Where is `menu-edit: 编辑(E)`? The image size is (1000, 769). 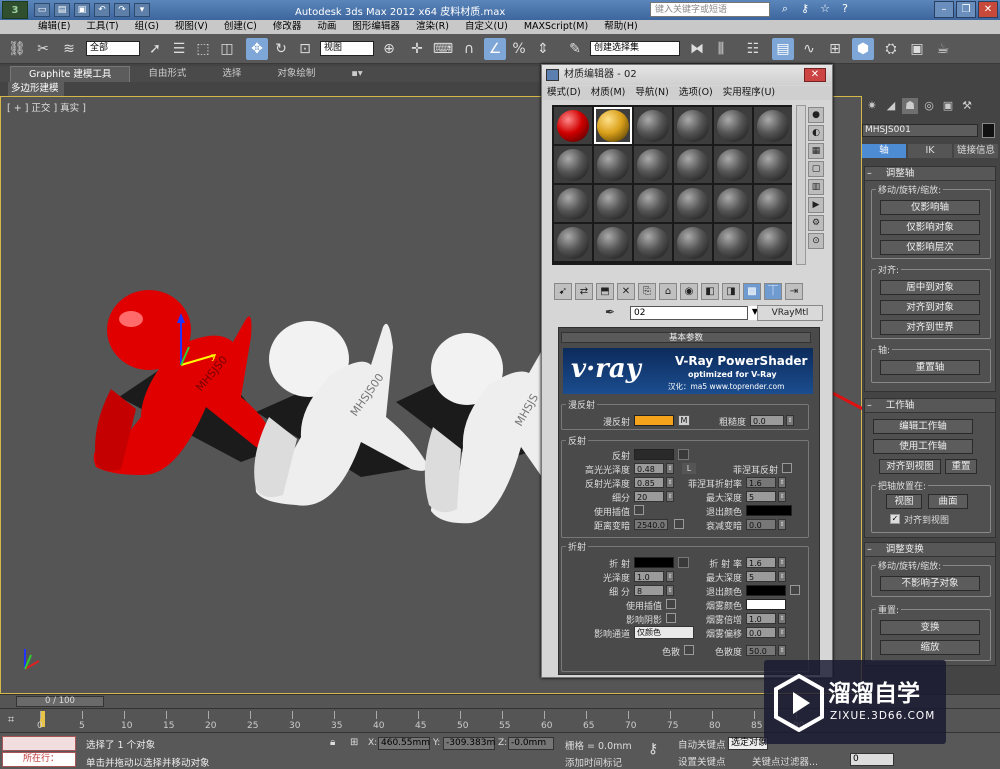 menu-edit: 编辑(E) is located at coordinates (54, 27).